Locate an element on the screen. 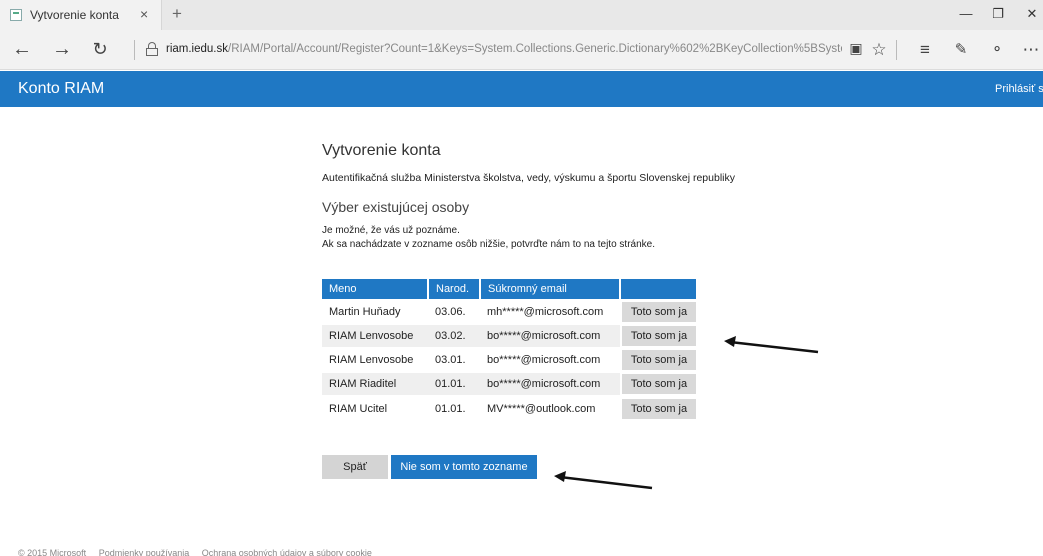  tab-strip: Vytvorenie konta × + — ❐ ✕ is located at coordinates (521, 15).